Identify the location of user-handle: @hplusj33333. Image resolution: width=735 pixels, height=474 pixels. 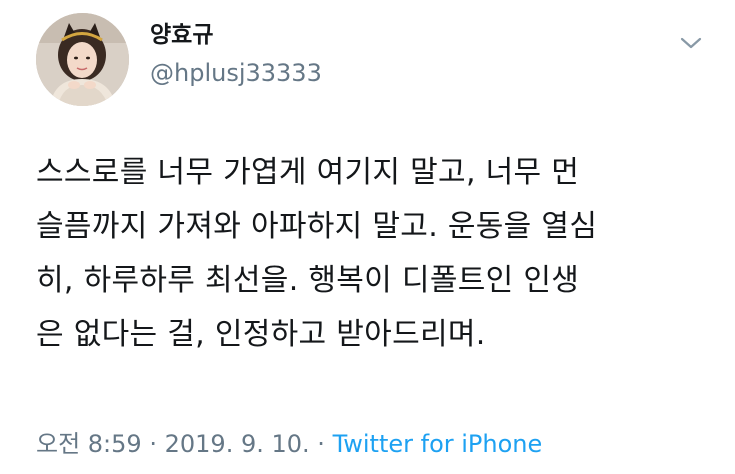
(236, 73).